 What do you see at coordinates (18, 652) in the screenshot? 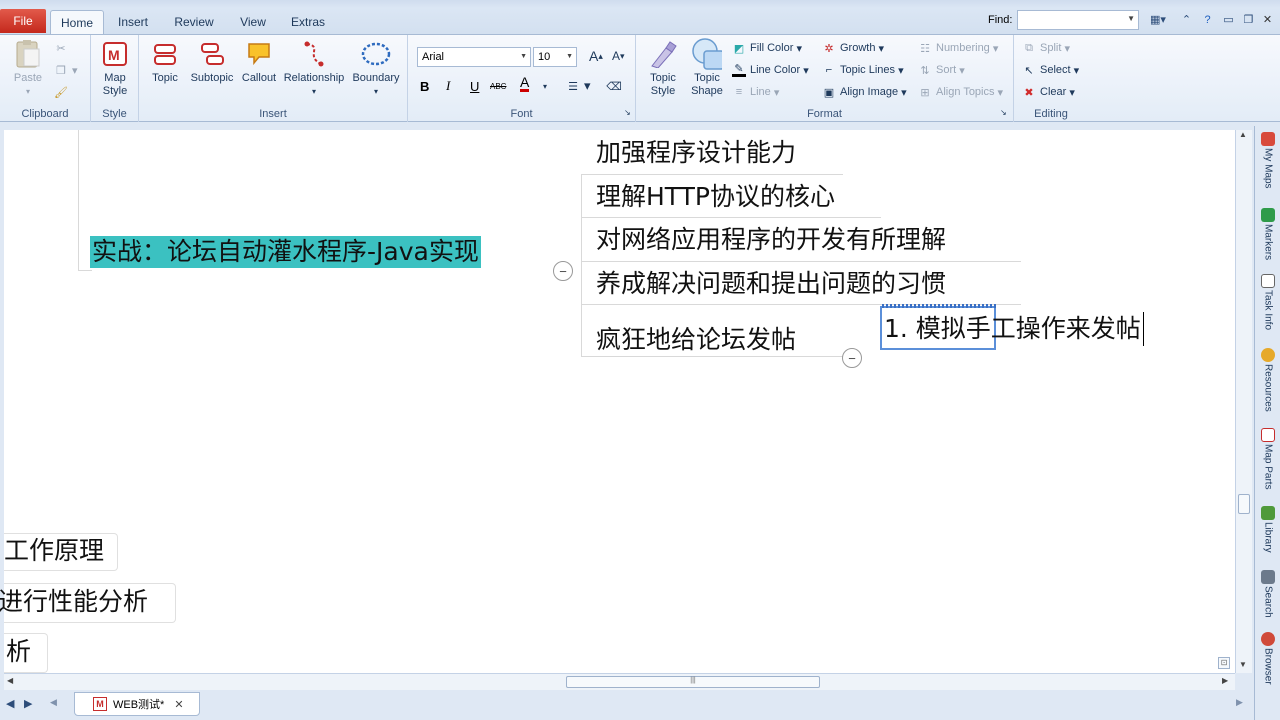
I see `left-topic-3: 析` at bounding box center [18, 652].